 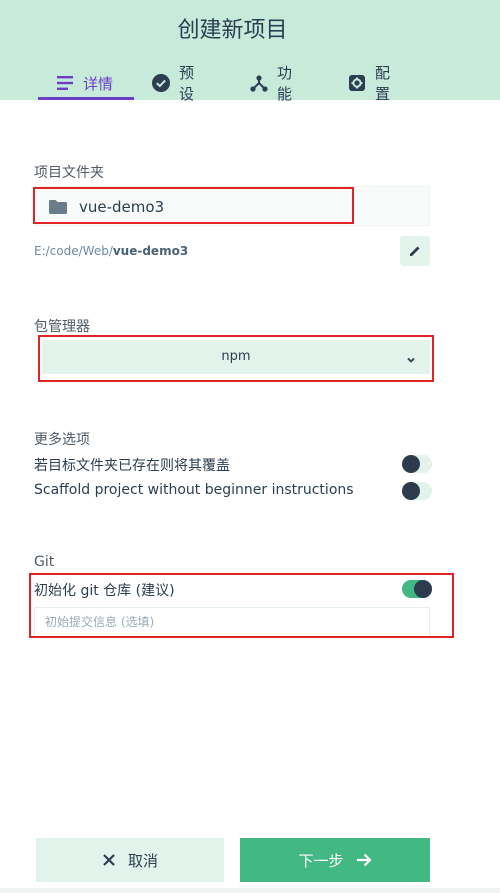 What do you see at coordinates (161, 83) in the screenshot?
I see `check-circle-icon` at bounding box center [161, 83].